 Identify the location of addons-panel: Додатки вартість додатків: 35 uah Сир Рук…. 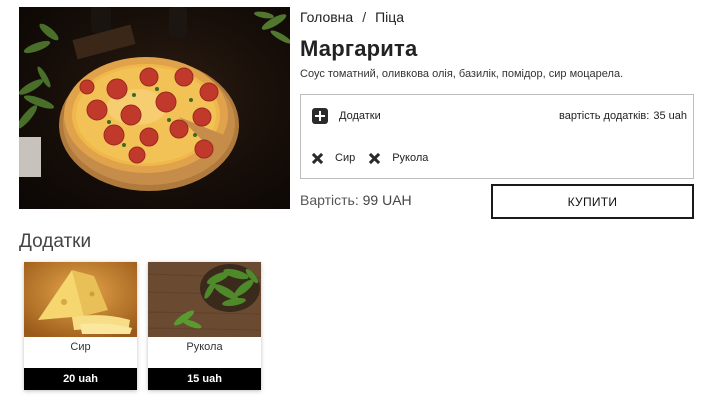
(497, 136).